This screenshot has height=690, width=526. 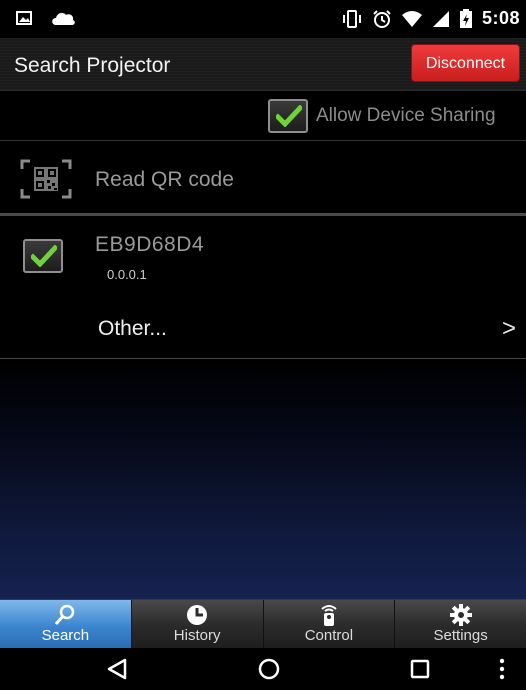 What do you see at coordinates (92, 65) in the screenshot?
I see `page-title: Search Projector` at bounding box center [92, 65].